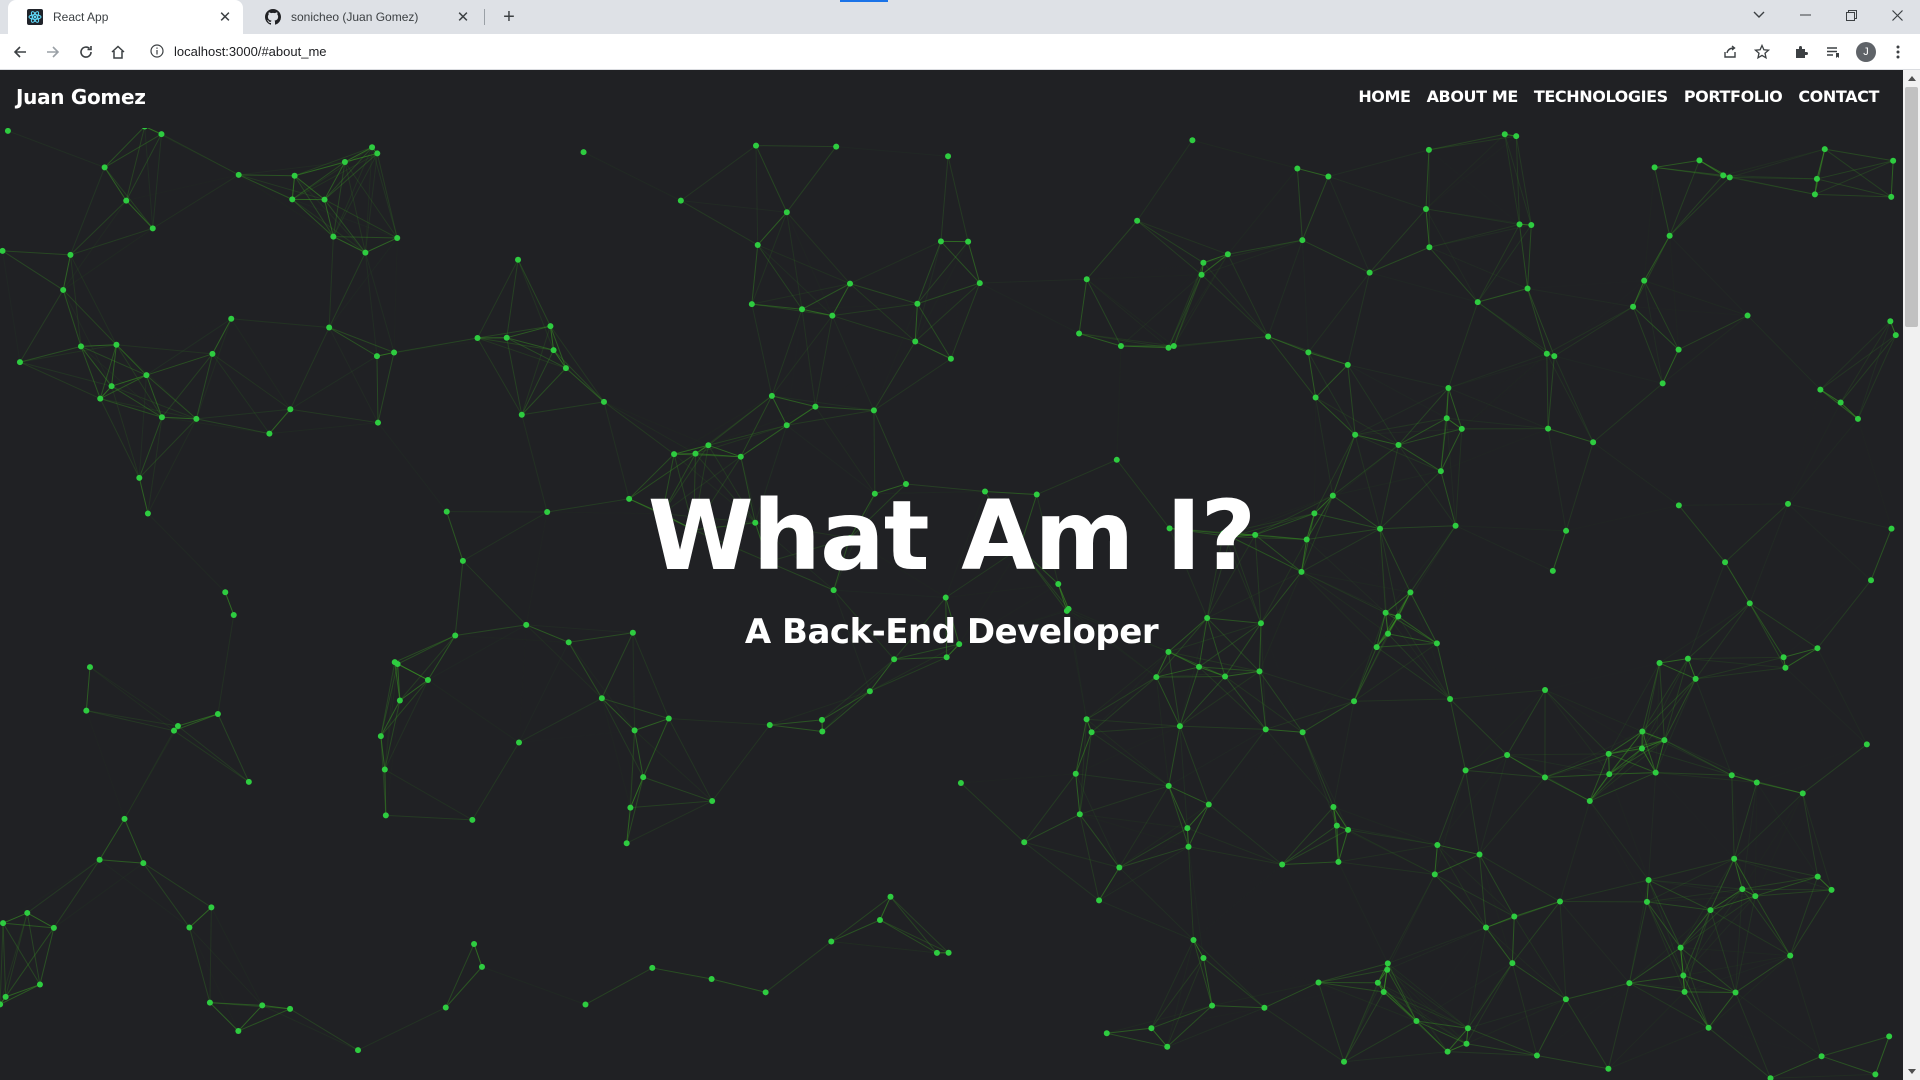  Describe the element at coordinates (1838, 96) in the screenshot. I see `nav-contact: CONTACT` at that location.